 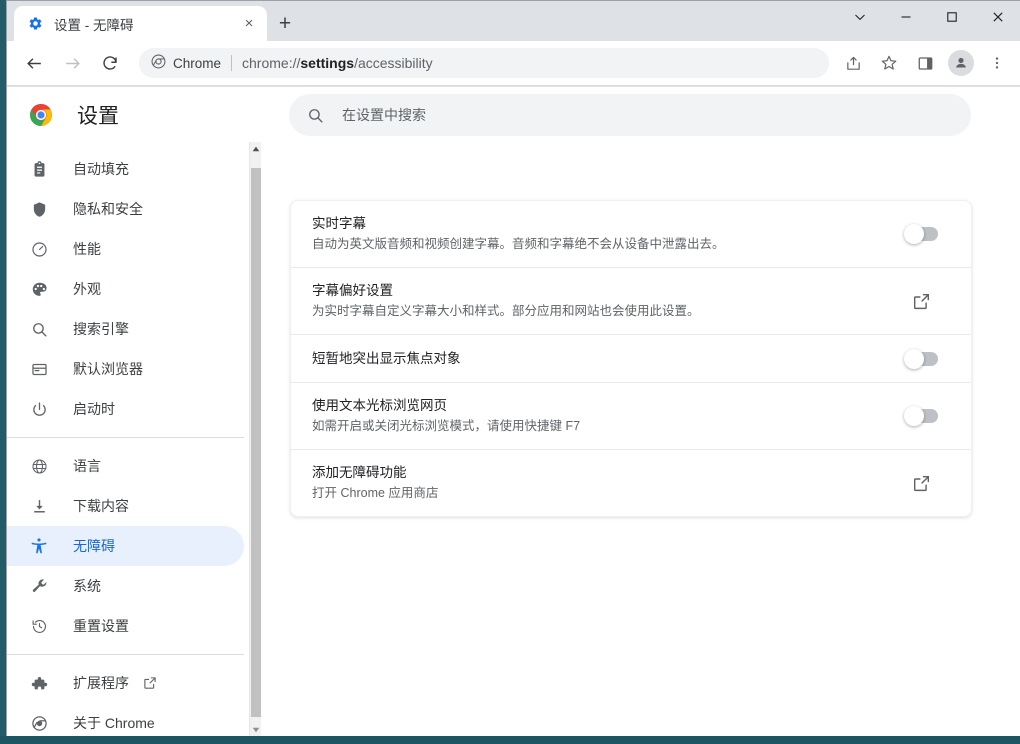 I want to click on setting-row-focus-highlight: 短暂地突出显示焦点对象, so click(x=631, y=359).